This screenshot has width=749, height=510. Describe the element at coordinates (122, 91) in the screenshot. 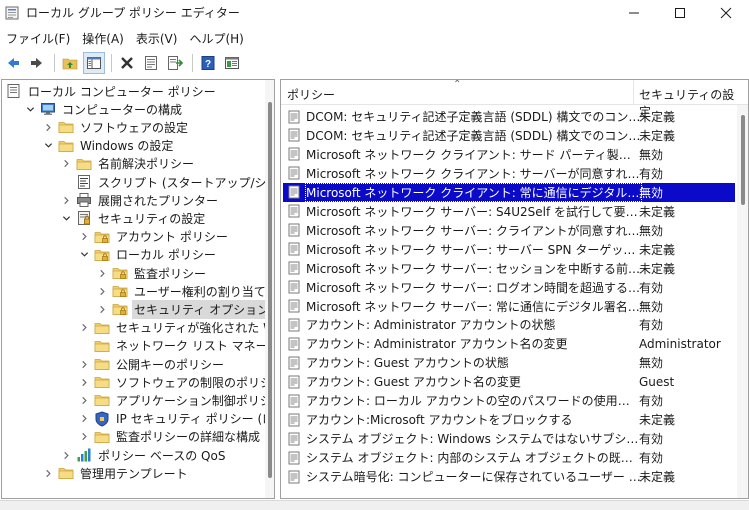

I see `tree-item-label: ローカル コンピューター ポリシー` at that location.